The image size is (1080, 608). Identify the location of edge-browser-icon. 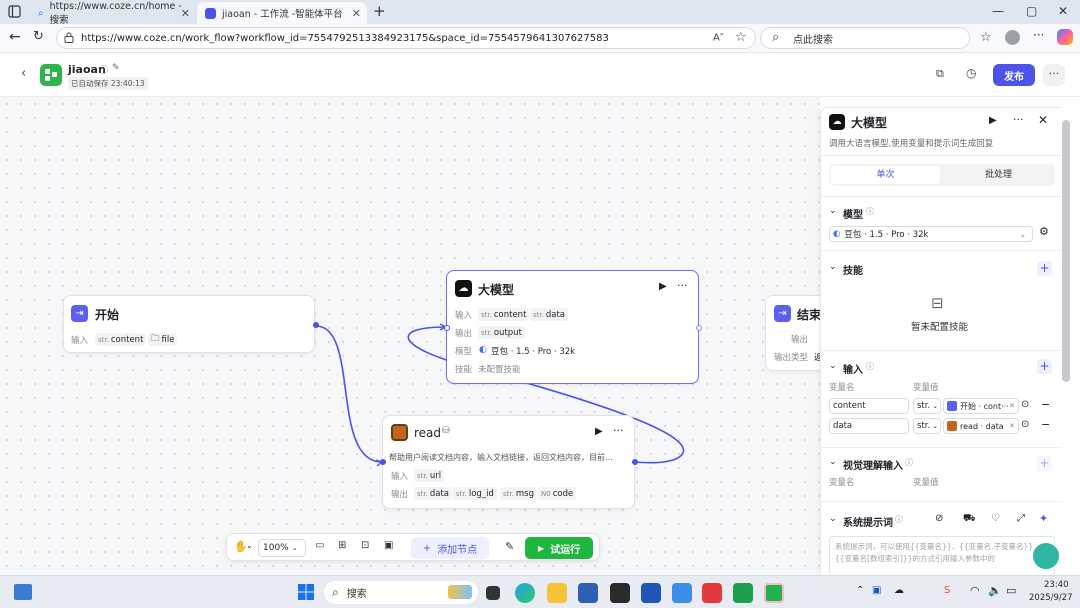
(525, 593).